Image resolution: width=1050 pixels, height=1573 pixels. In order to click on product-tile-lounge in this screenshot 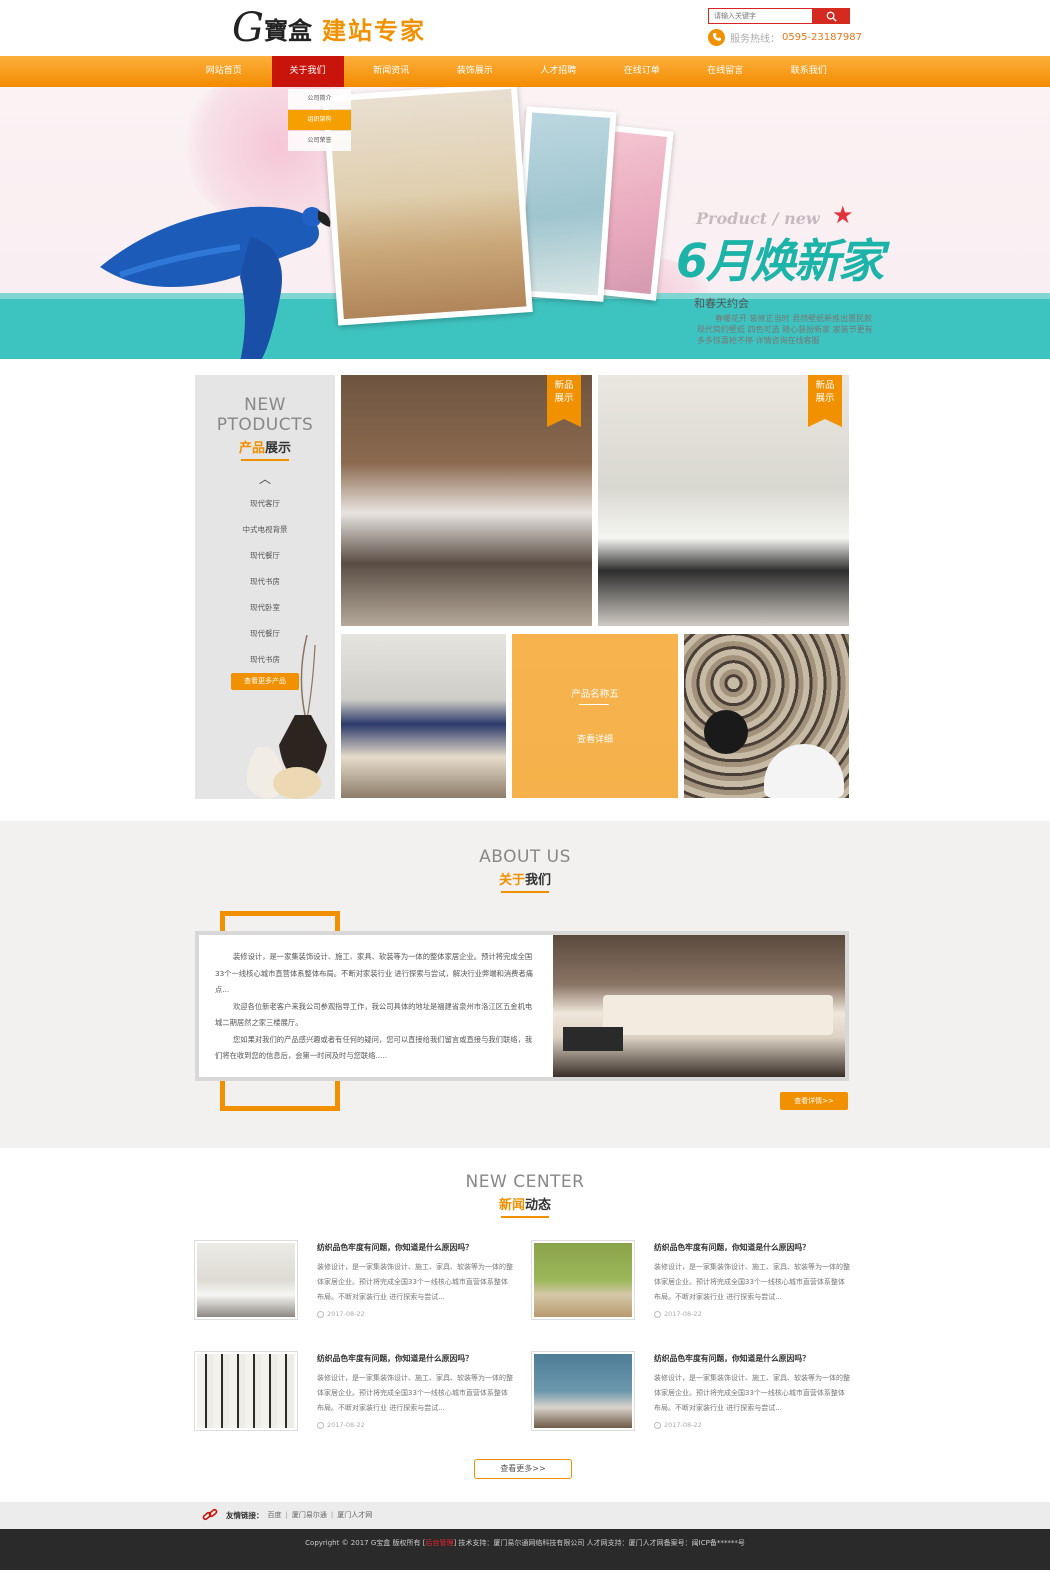, I will do `click(423, 716)`.